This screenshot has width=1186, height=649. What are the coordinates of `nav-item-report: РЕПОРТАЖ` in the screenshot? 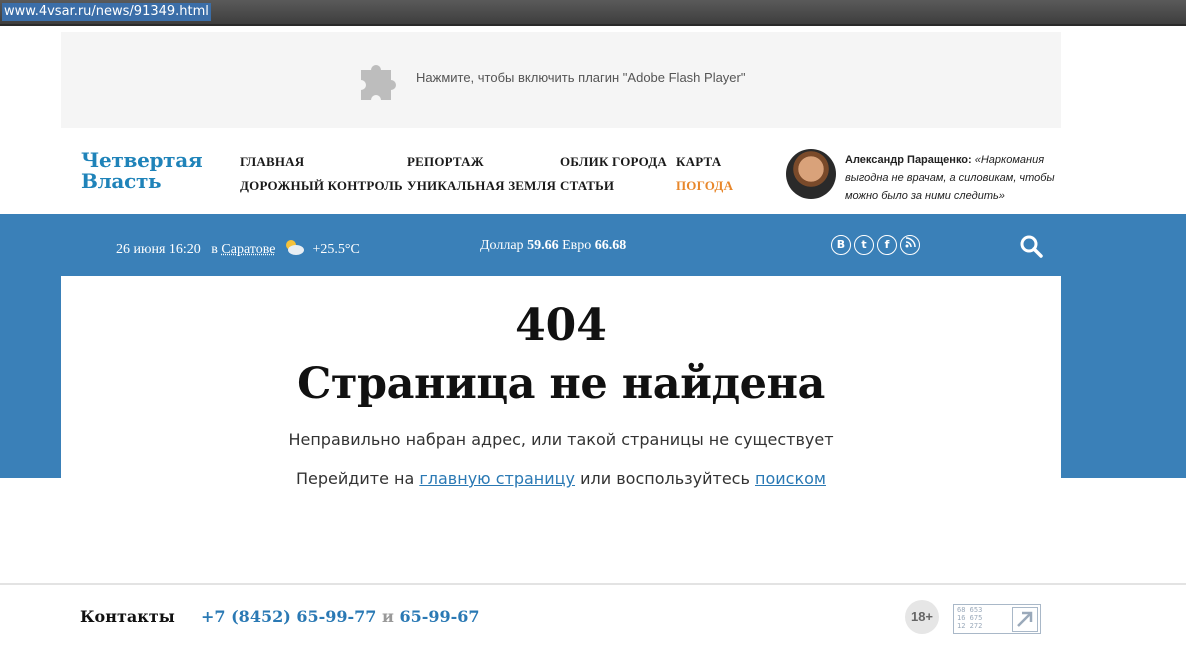 It's located at (445, 162).